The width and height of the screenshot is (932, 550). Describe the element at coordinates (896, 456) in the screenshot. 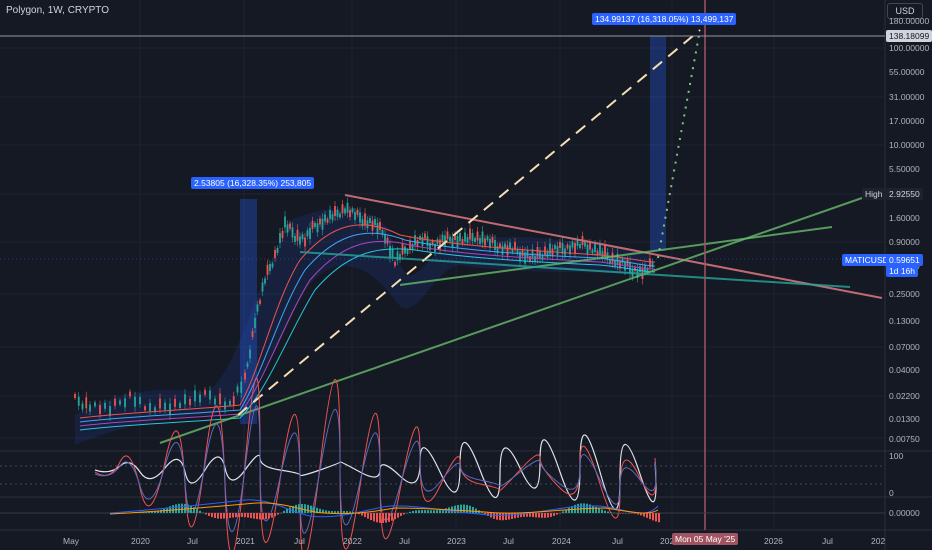

I see `oscillator-axis-top: 100` at that location.